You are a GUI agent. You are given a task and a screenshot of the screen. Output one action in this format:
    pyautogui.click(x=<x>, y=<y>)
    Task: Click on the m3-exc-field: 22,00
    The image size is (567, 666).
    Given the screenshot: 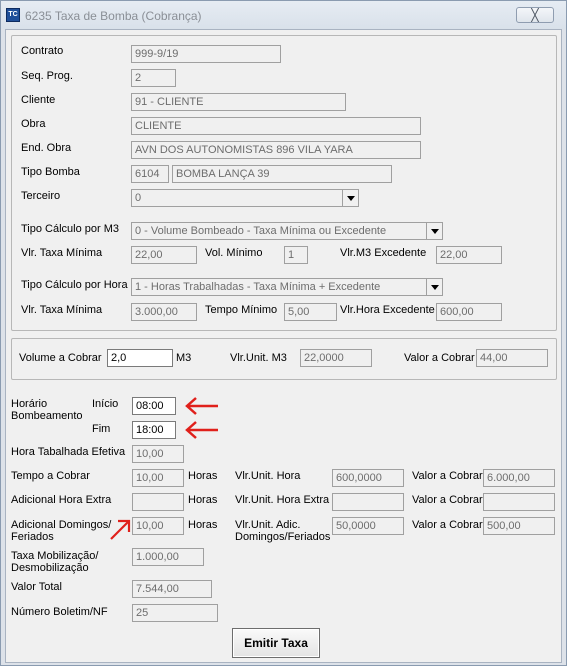 What is the action you would take?
    pyautogui.click(x=469, y=255)
    